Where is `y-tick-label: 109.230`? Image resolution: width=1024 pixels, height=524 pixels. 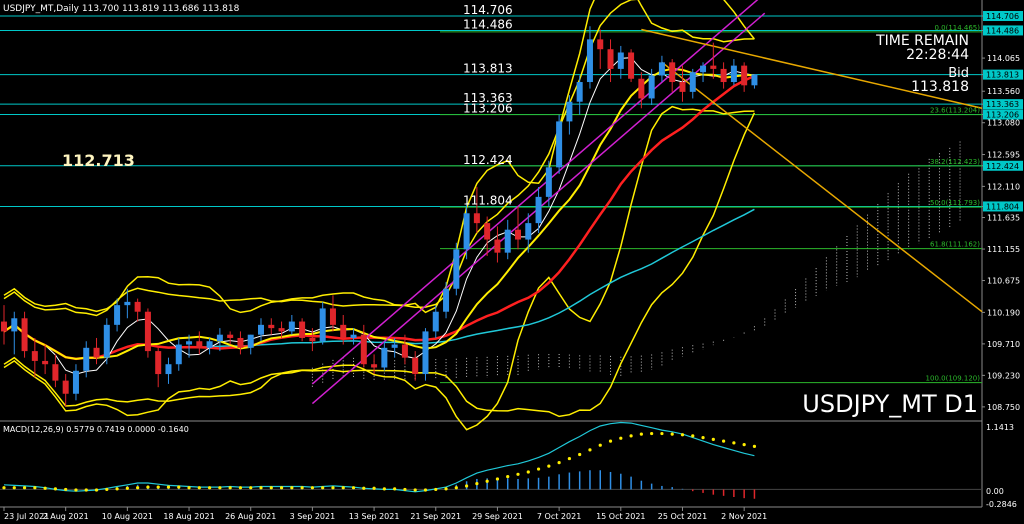 y-tick-label: 109.230 is located at coordinates (1003, 375).